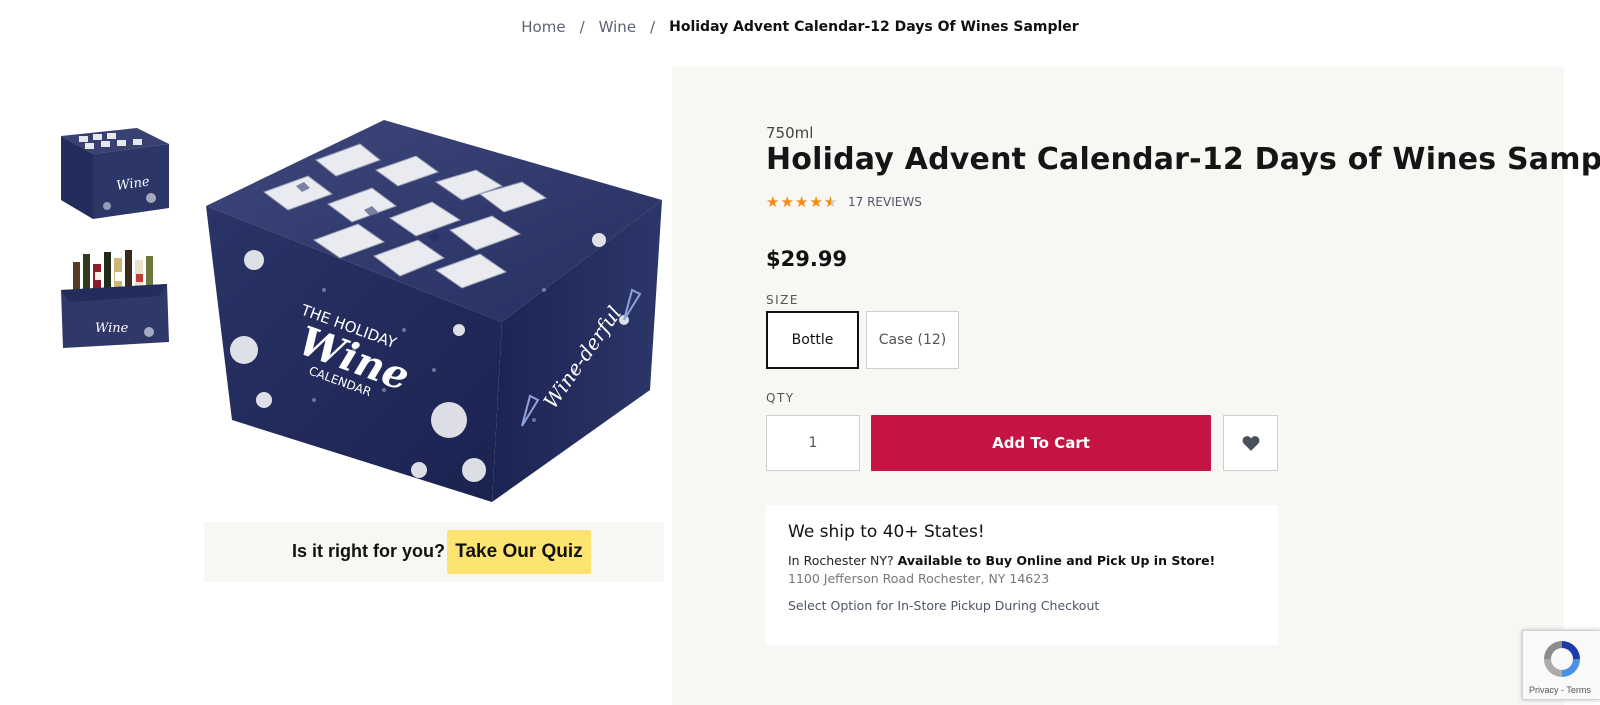 Image resolution: width=1600 pixels, height=705 pixels. What do you see at coordinates (112, 328) in the screenshot?
I see `svg-text: Wine` at bounding box center [112, 328].